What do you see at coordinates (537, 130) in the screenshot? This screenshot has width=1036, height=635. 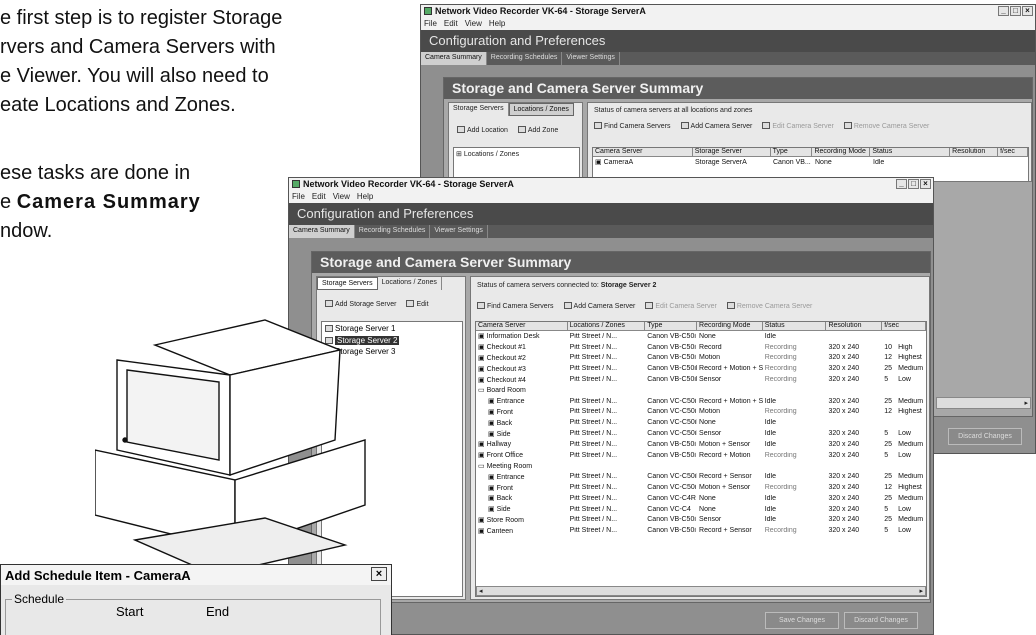 I see `add-zone-button: Add Zone` at bounding box center [537, 130].